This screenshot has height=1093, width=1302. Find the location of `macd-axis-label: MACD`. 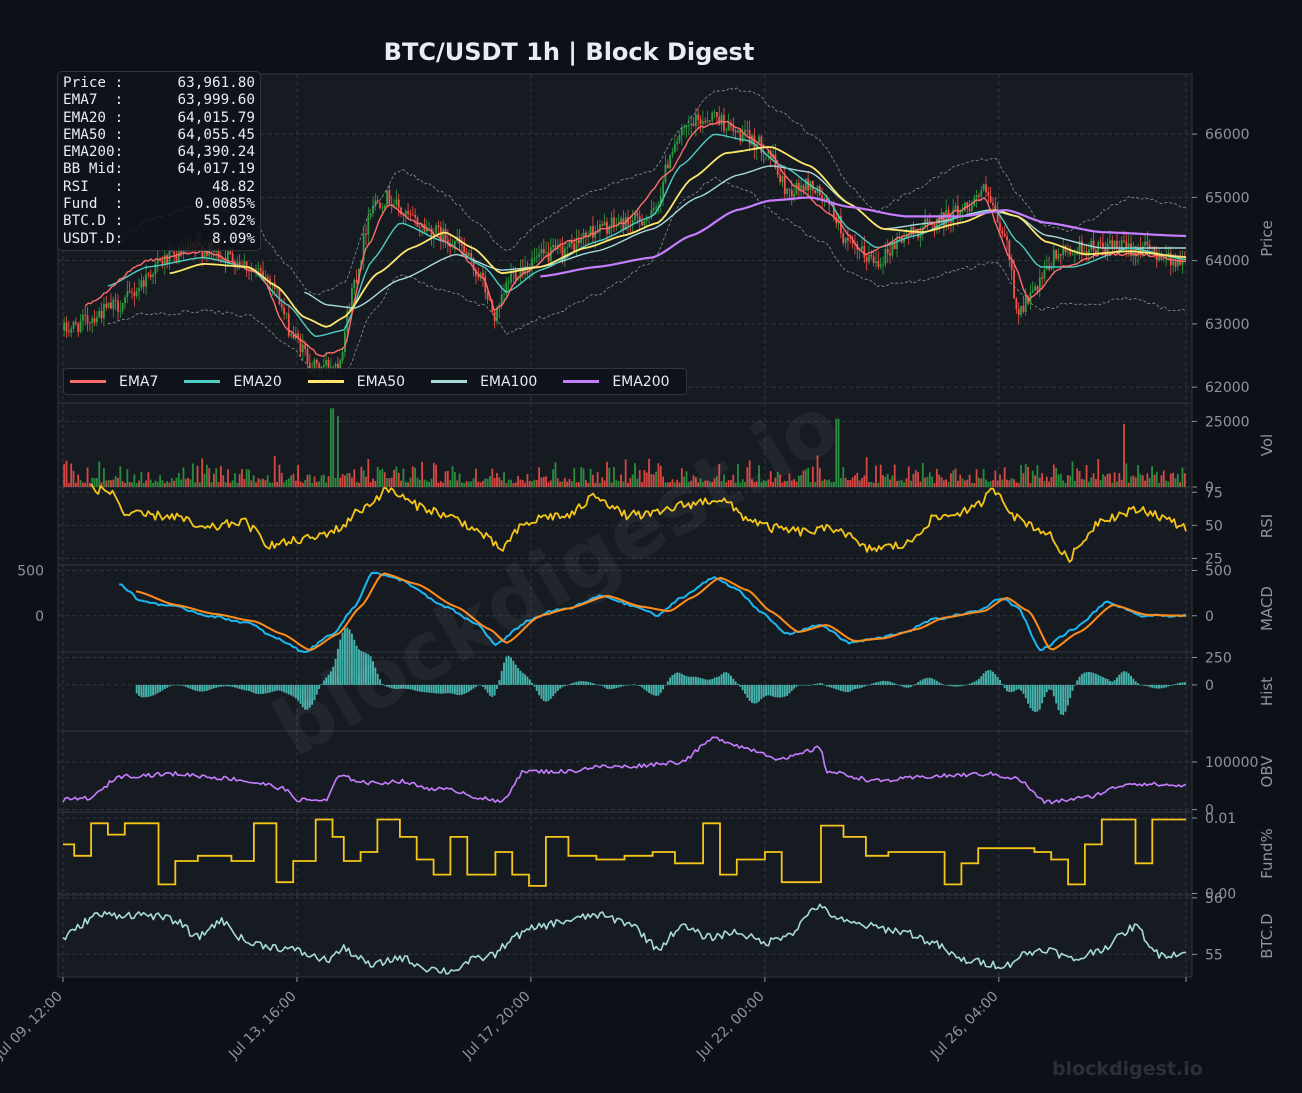

macd-axis-label: MACD is located at coordinates (1267, 608).